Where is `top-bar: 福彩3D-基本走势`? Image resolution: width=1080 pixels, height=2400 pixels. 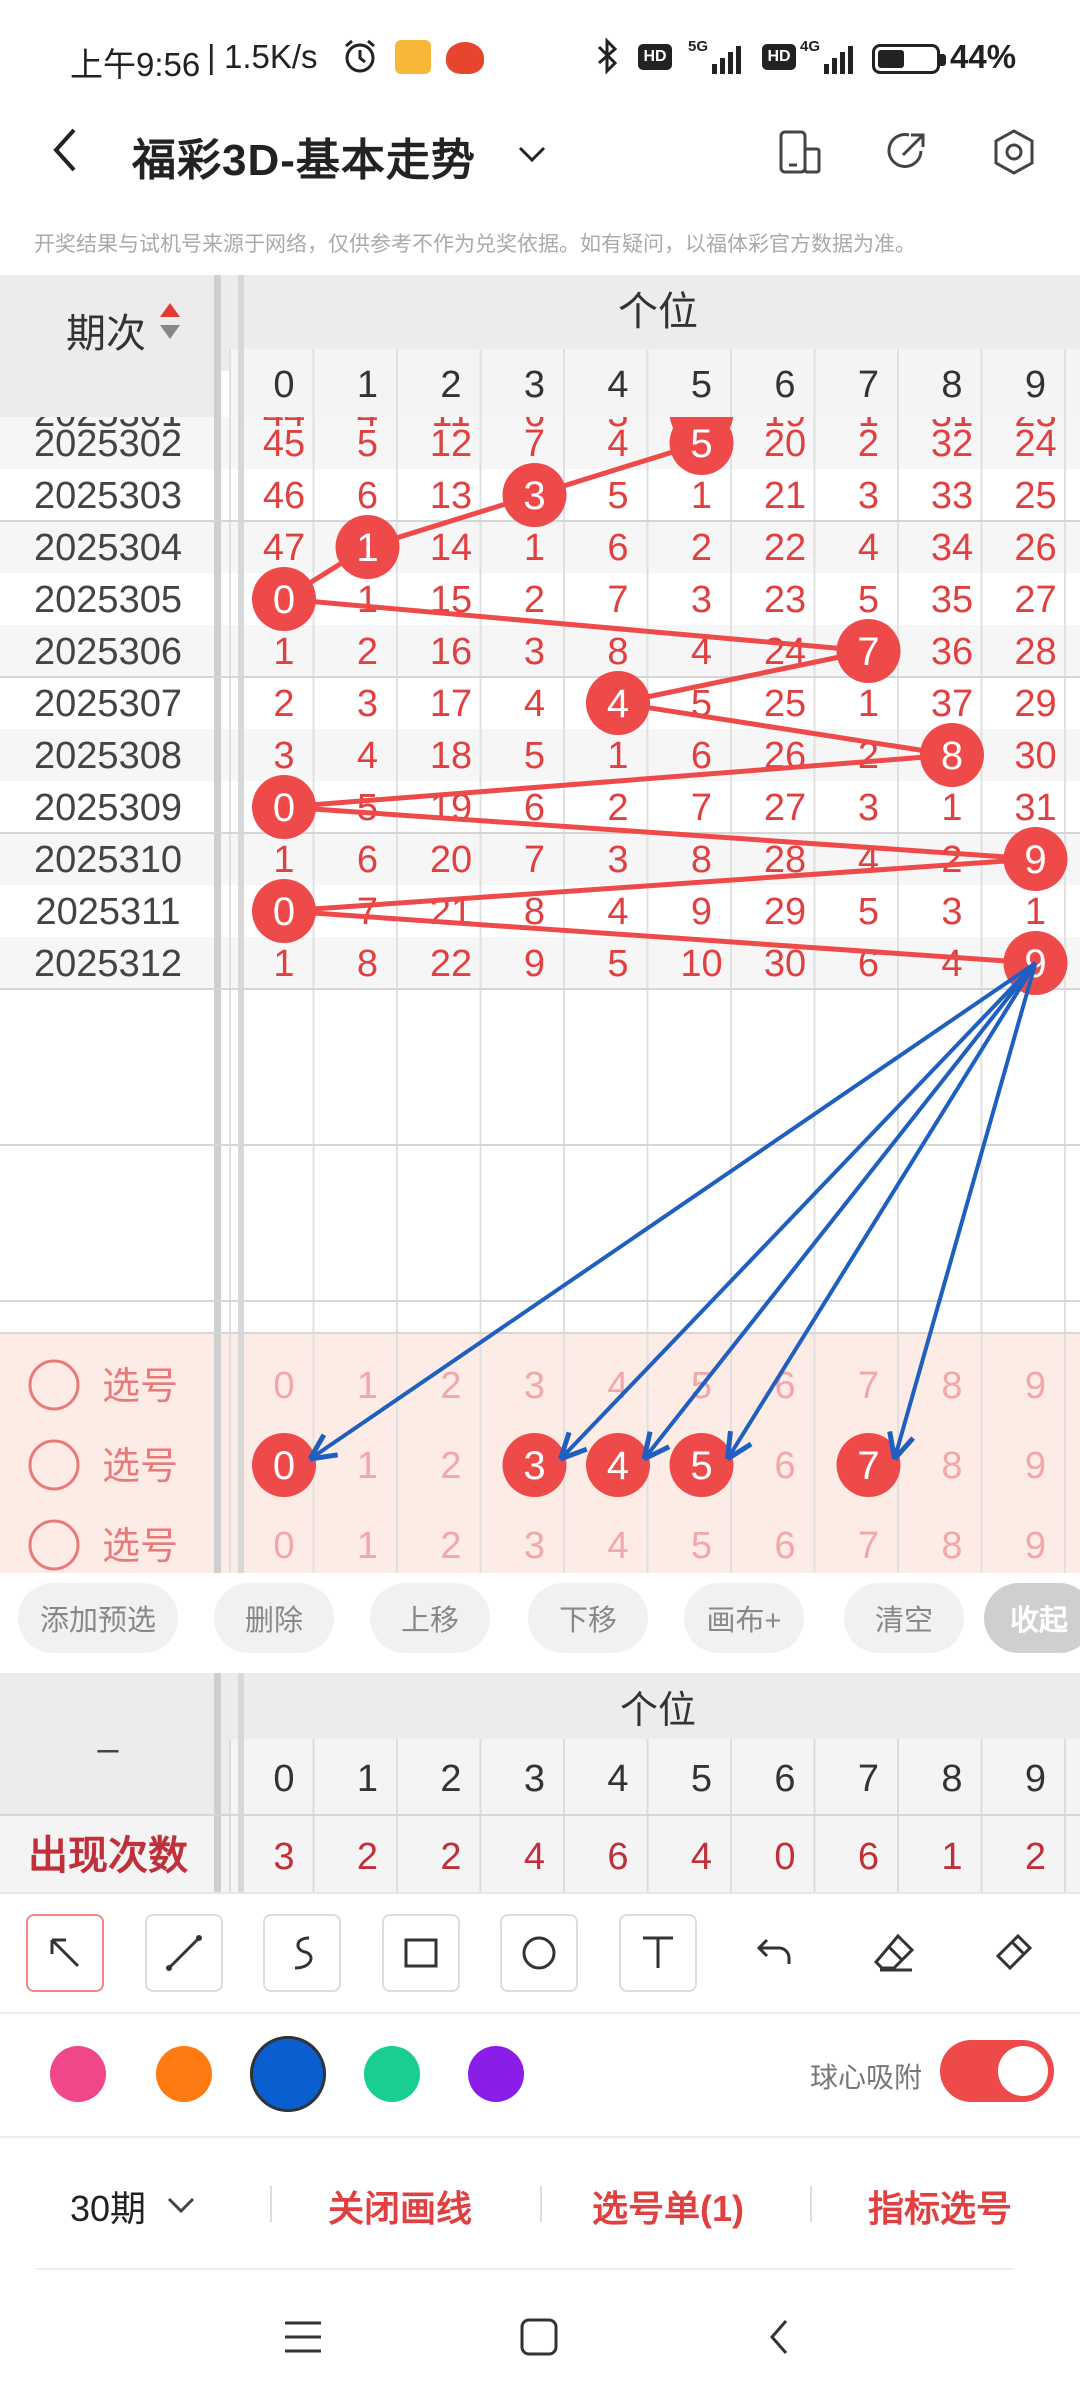 top-bar: 福彩3D-基本走势 is located at coordinates (540, 150).